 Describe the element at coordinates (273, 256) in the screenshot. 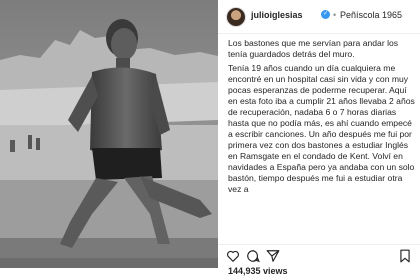

I see `share-icon` at that location.